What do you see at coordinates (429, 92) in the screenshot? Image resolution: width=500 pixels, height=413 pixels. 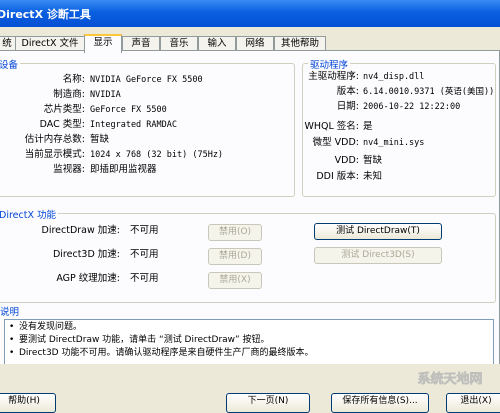 I see `version-value: 6.14.0010.9371 (英语(美国))` at bounding box center [429, 92].